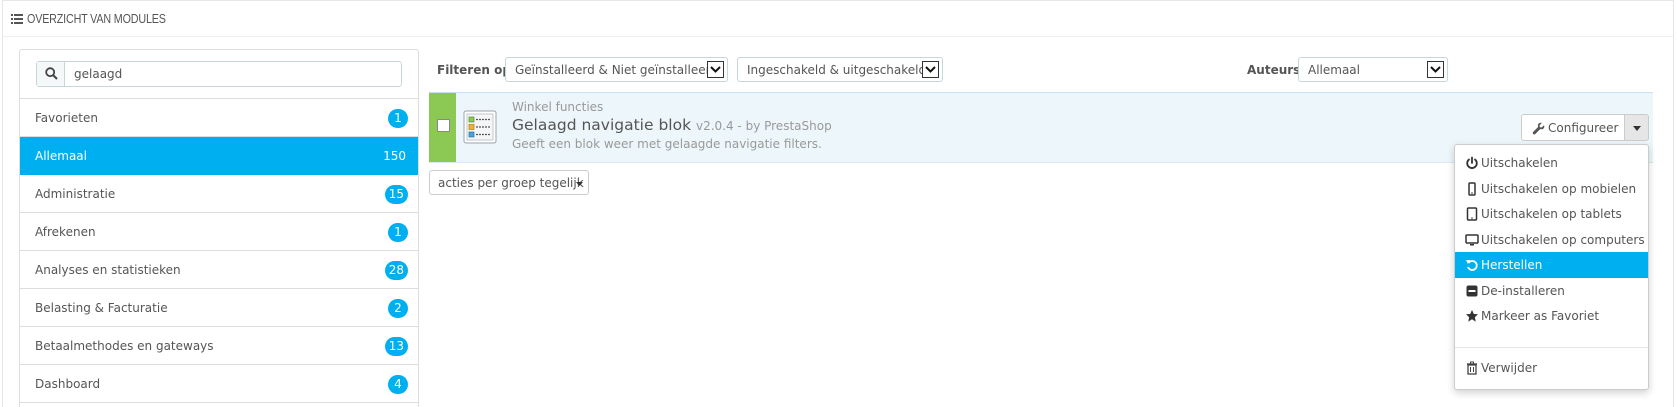 The image size is (1677, 407). I want to click on configure-label: Configureer, so click(1583, 128).